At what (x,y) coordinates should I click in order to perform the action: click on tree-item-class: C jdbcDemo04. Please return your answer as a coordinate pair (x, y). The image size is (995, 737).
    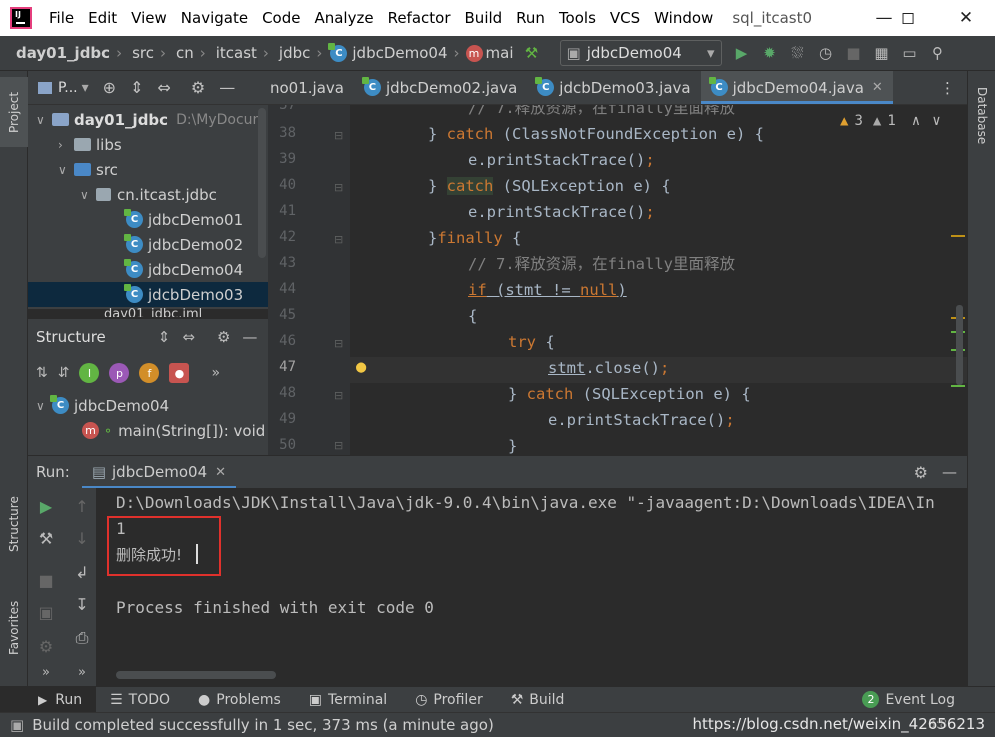
    Looking at the image, I should click on (183, 269).